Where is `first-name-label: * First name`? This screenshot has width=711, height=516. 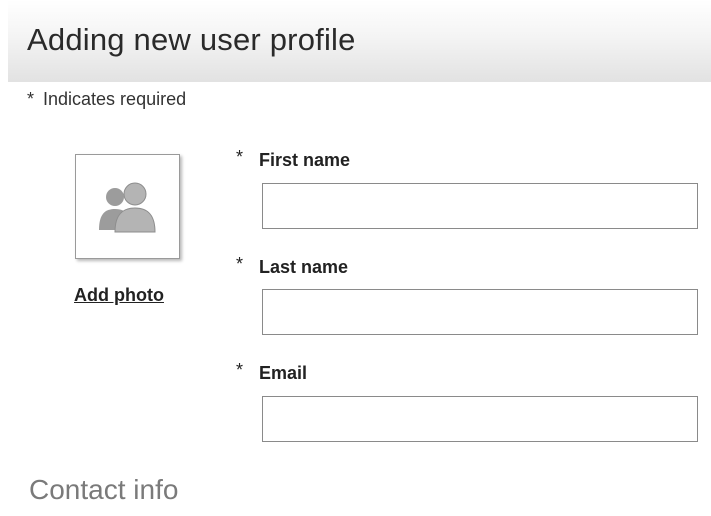 first-name-label: * First name is located at coordinates (293, 159).